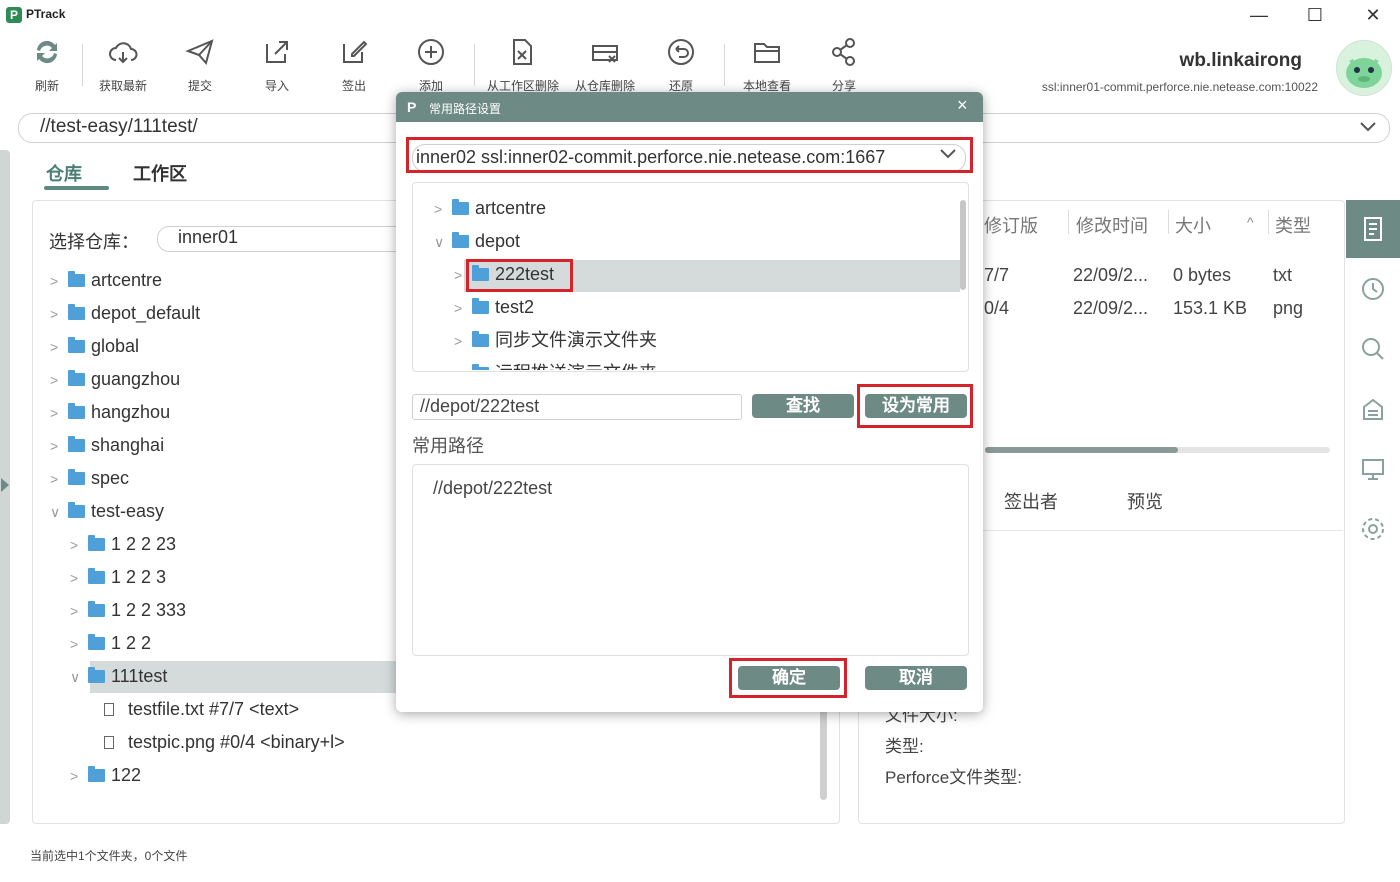 The height and width of the screenshot is (882, 1400). What do you see at coordinates (523, 65) in the screenshot?
I see `toolbar-remove-workspace-button: 从工作区删除` at bounding box center [523, 65].